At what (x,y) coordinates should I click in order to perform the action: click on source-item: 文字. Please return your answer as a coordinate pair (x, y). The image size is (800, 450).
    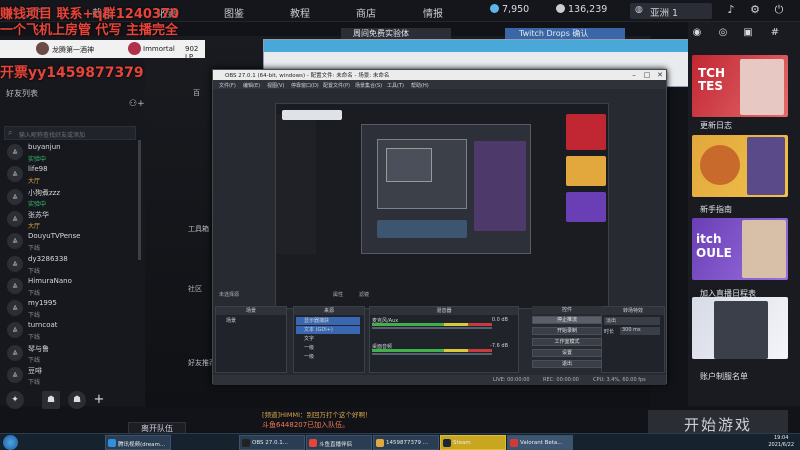
    Looking at the image, I should click on (328, 339).